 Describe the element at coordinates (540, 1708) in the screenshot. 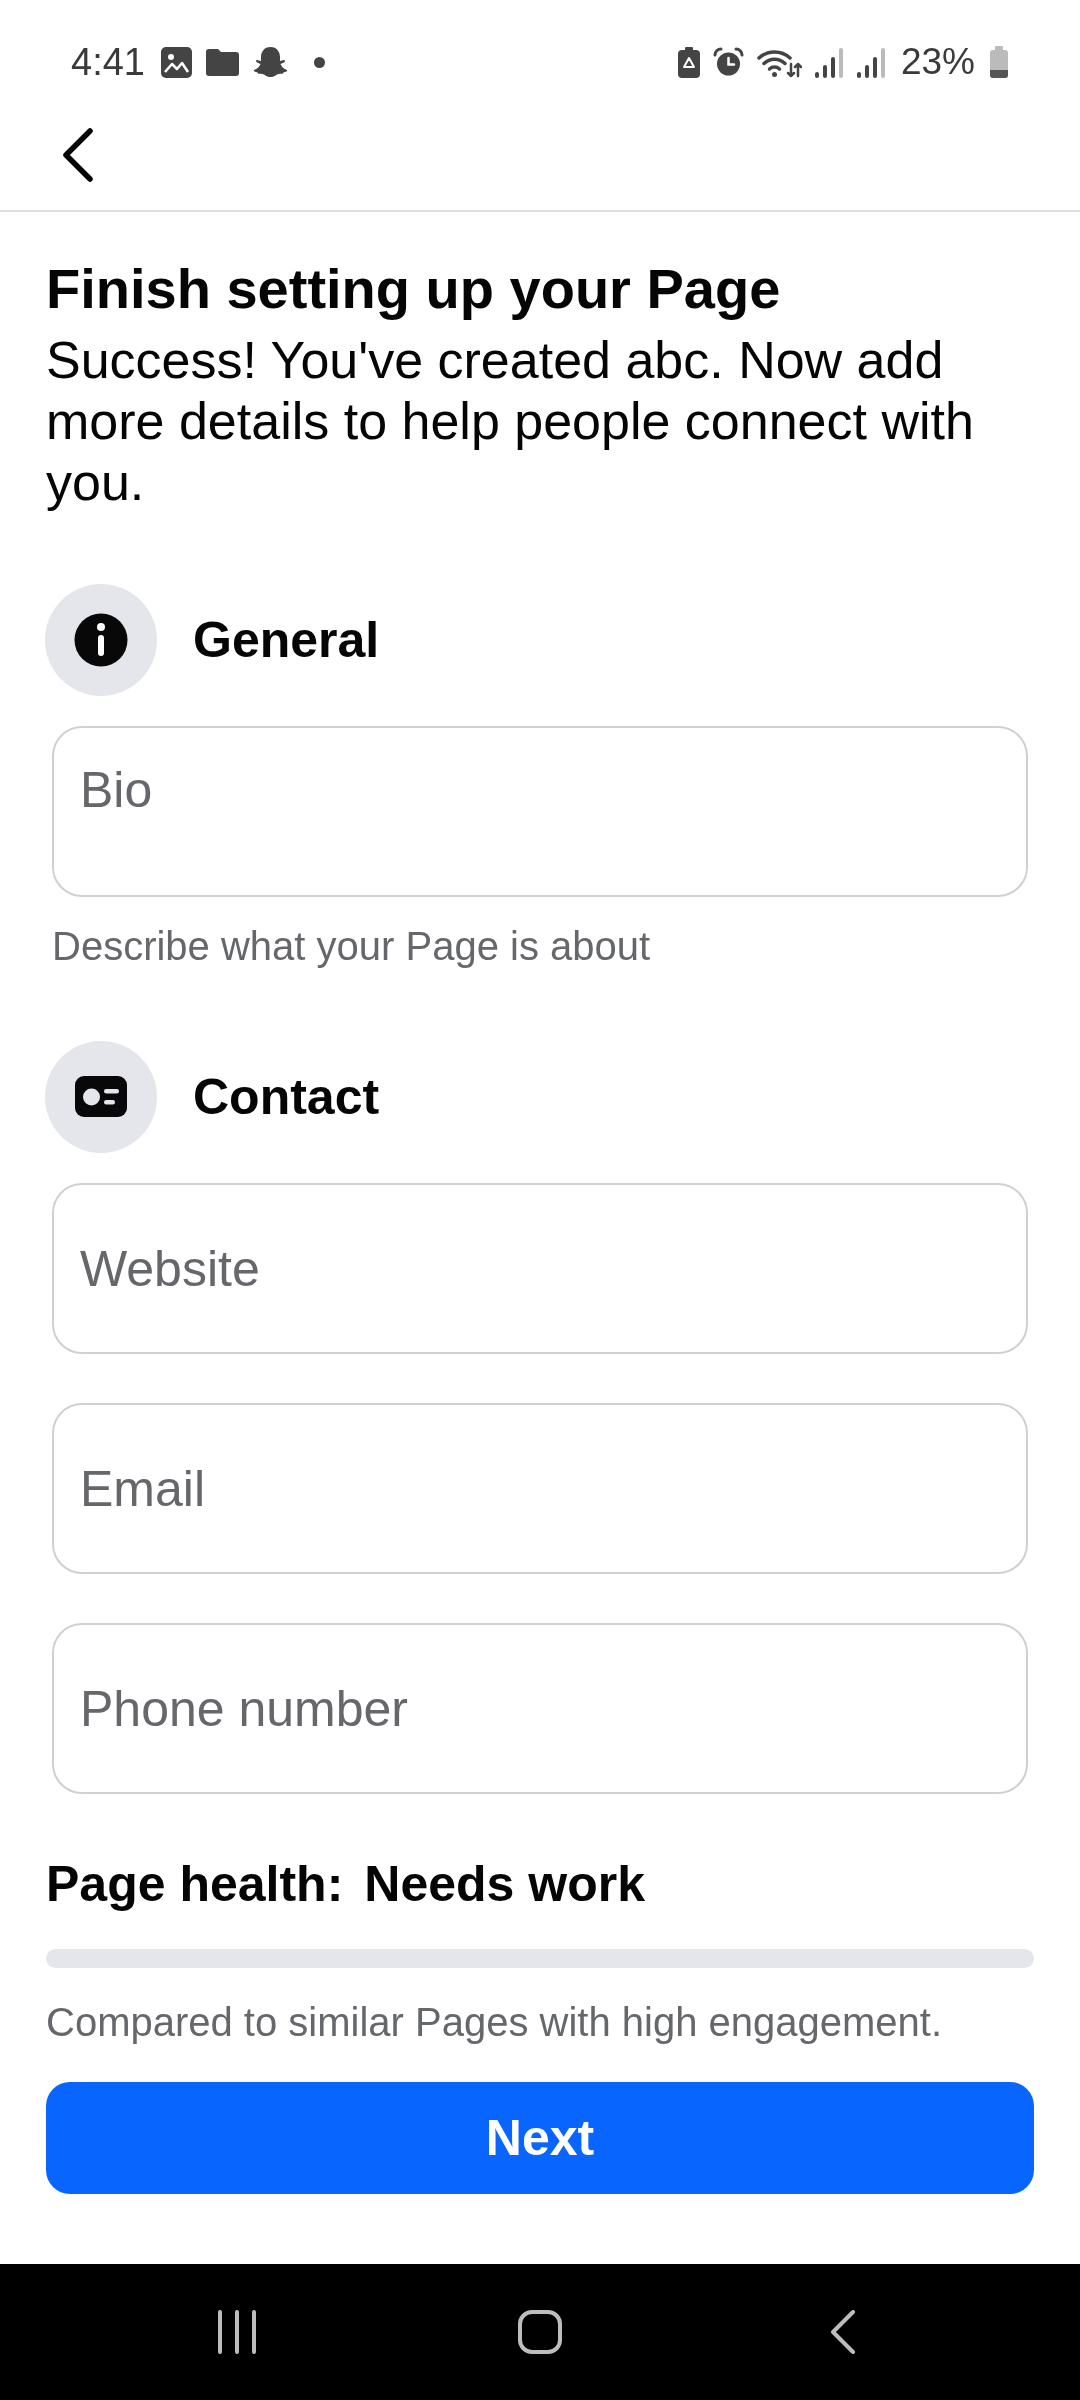

I see `input-field: Phone number` at that location.